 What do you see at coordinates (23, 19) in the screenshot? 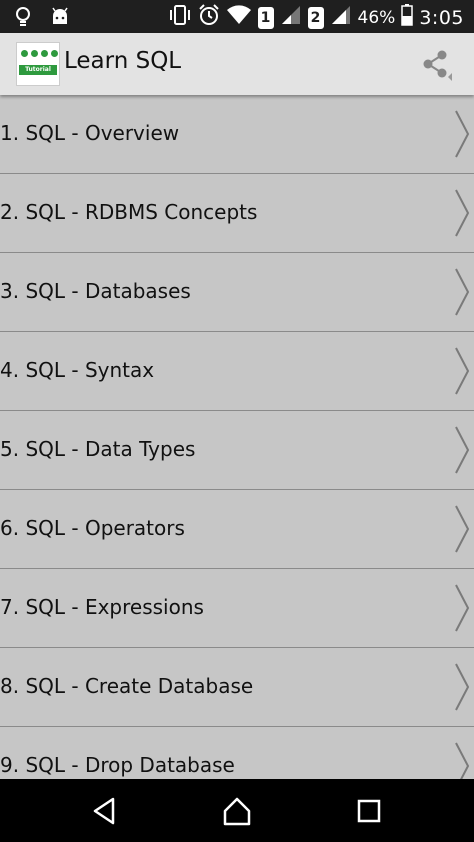
I see `bulb-icon` at bounding box center [23, 19].